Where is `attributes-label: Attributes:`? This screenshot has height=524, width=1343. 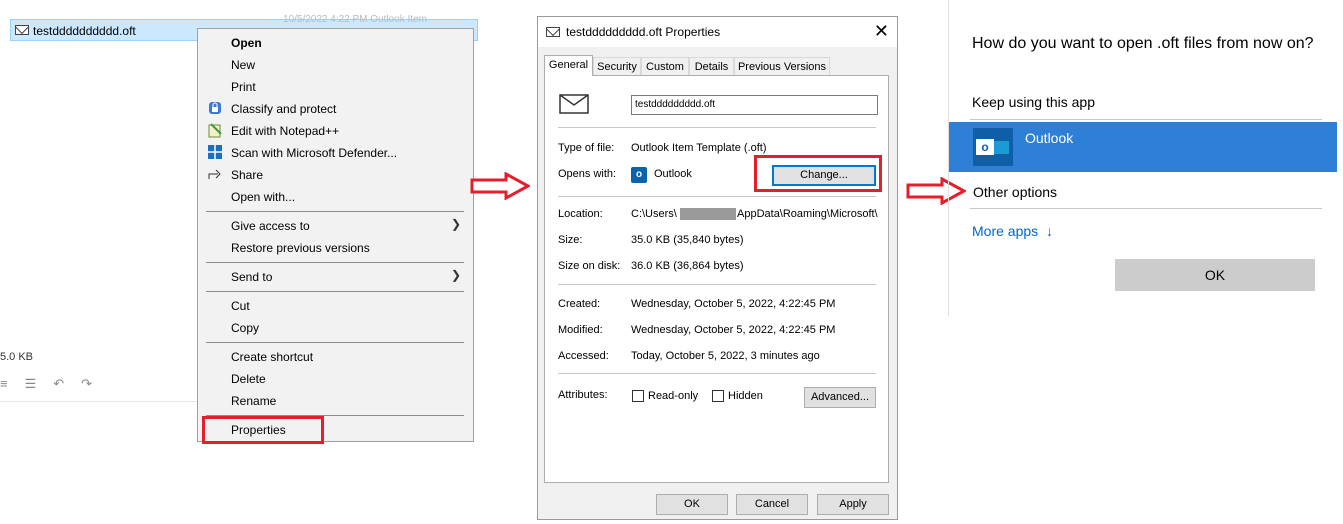 attributes-label: Attributes: is located at coordinates (583, 395).